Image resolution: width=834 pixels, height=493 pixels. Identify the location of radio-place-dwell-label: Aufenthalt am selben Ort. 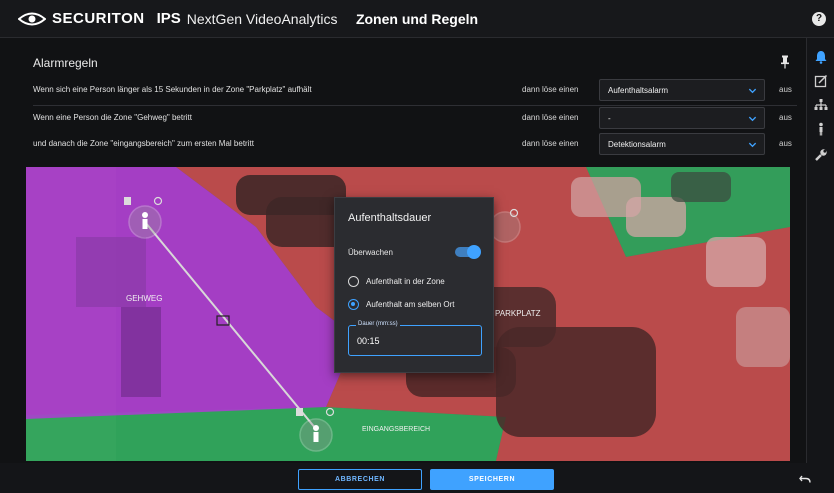
(410, 304).